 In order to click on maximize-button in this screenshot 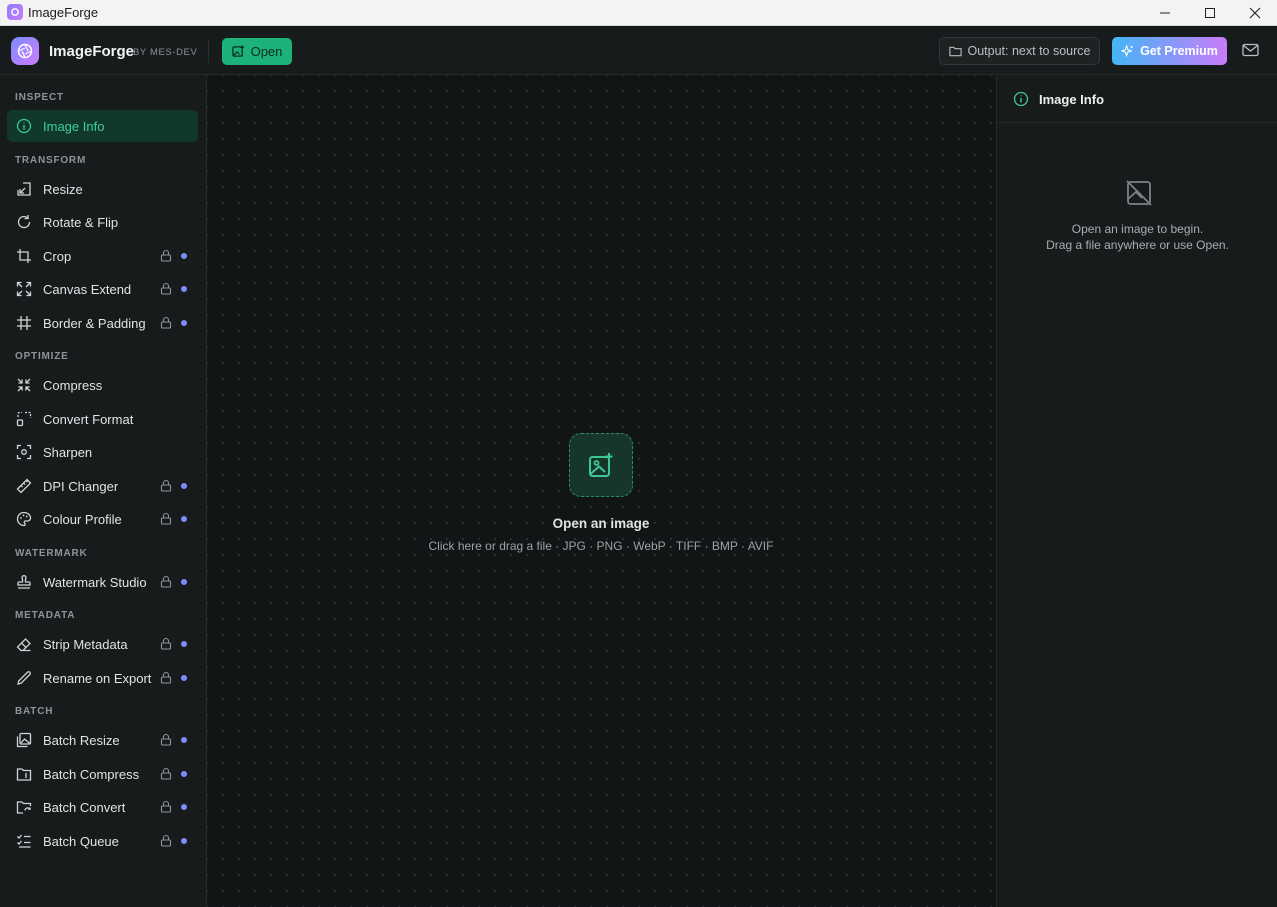, I will do `click(1210, 13)`.